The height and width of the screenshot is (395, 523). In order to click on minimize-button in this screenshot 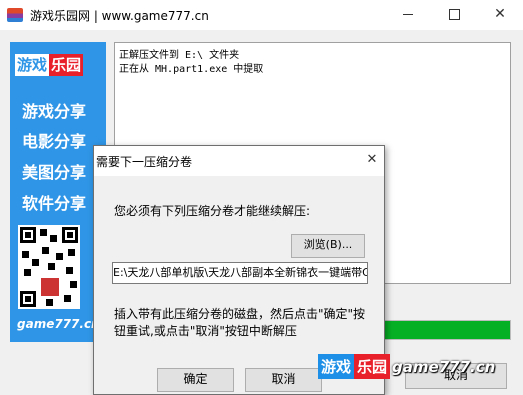, I will do `click(408, 15)`.